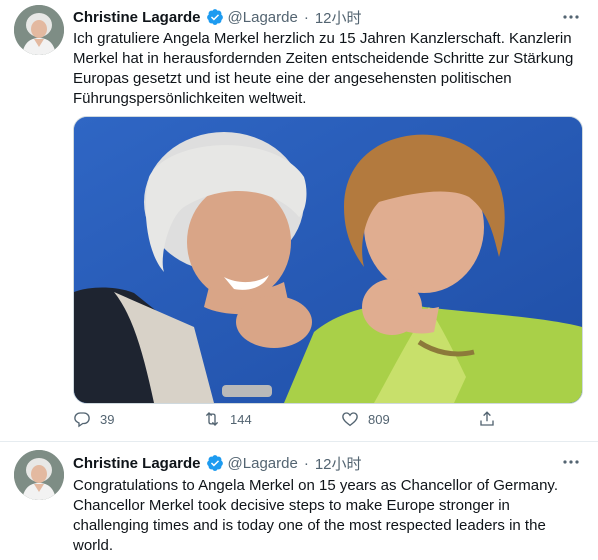 This screenshot has width=598, height=560. I want to click on share-icon, so click(487, 418).